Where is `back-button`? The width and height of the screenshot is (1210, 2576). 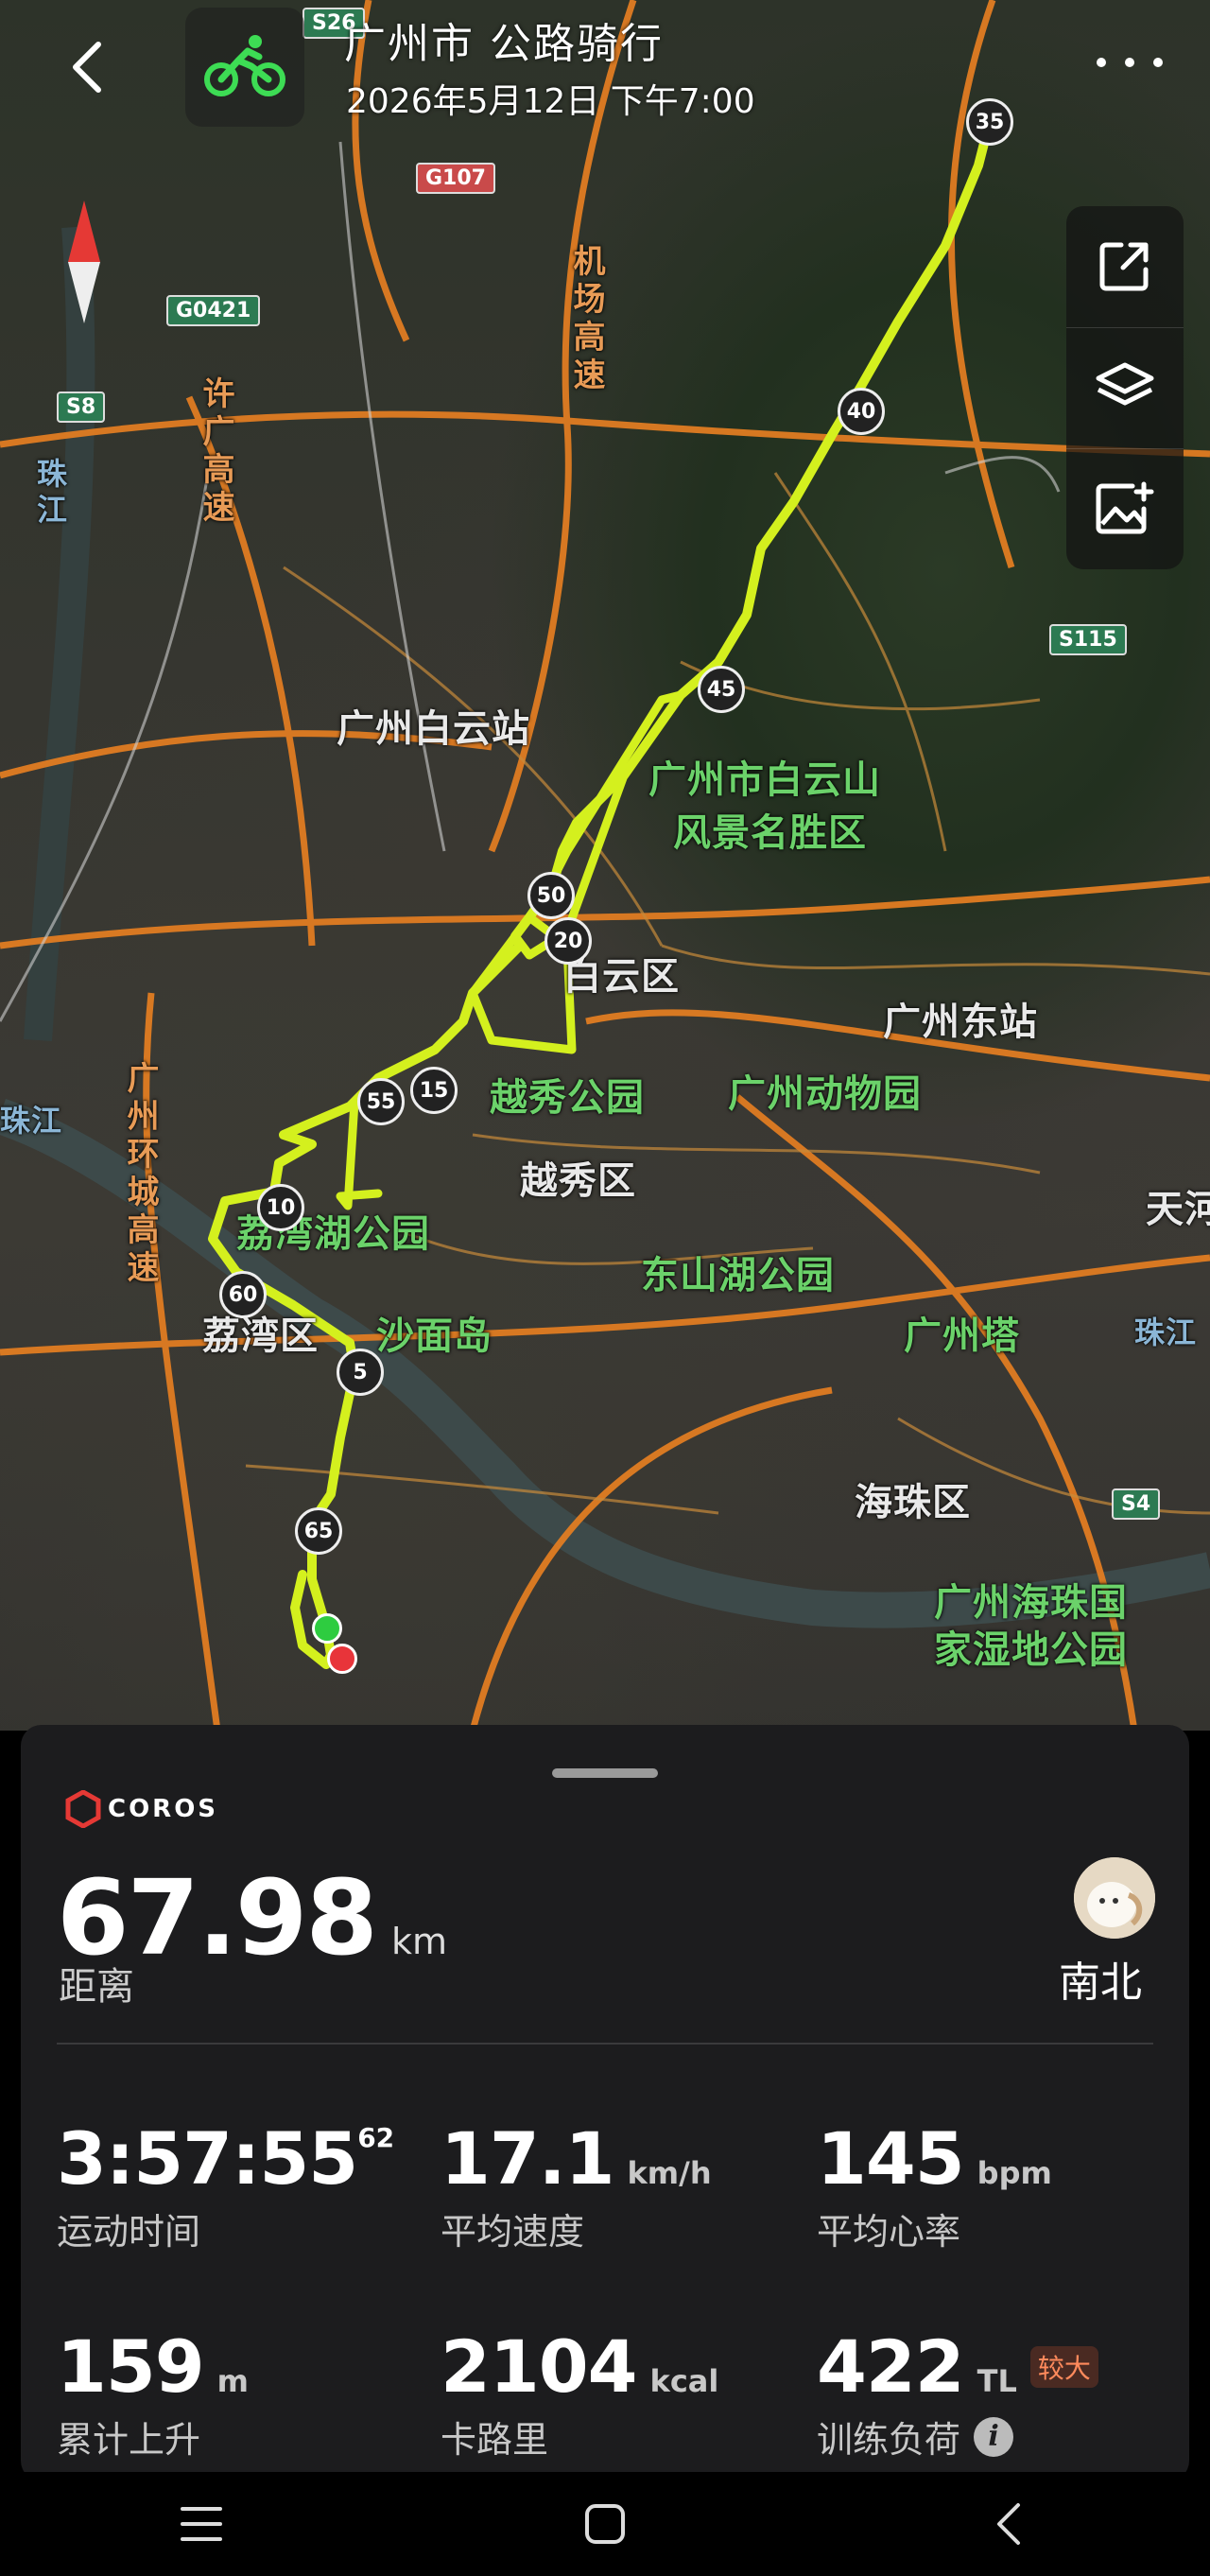
back-button is located at coordinates (87, 67).